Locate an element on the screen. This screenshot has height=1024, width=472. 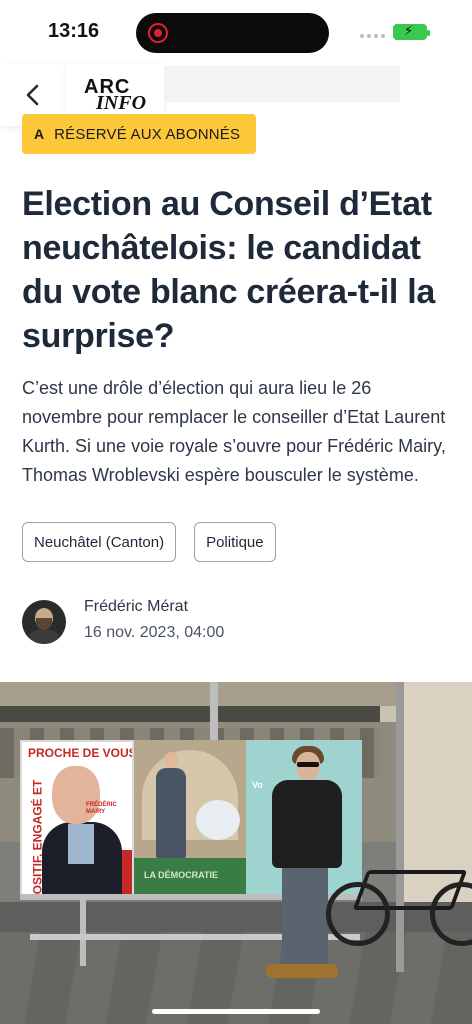
signal-icon is located at coordinates (372, 36).